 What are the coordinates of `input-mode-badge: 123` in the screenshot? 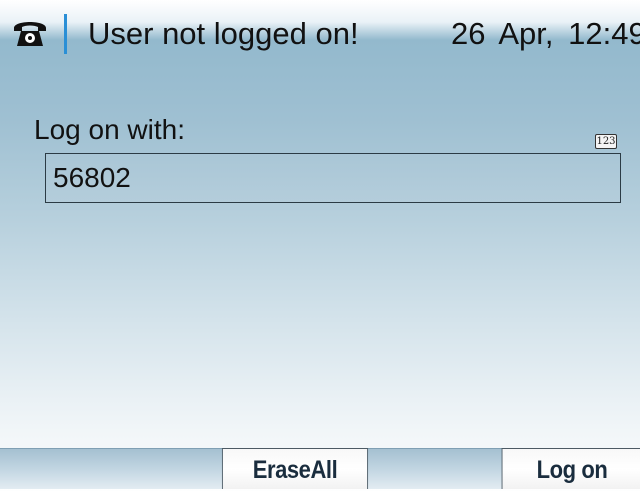 It's located at (606, 141).